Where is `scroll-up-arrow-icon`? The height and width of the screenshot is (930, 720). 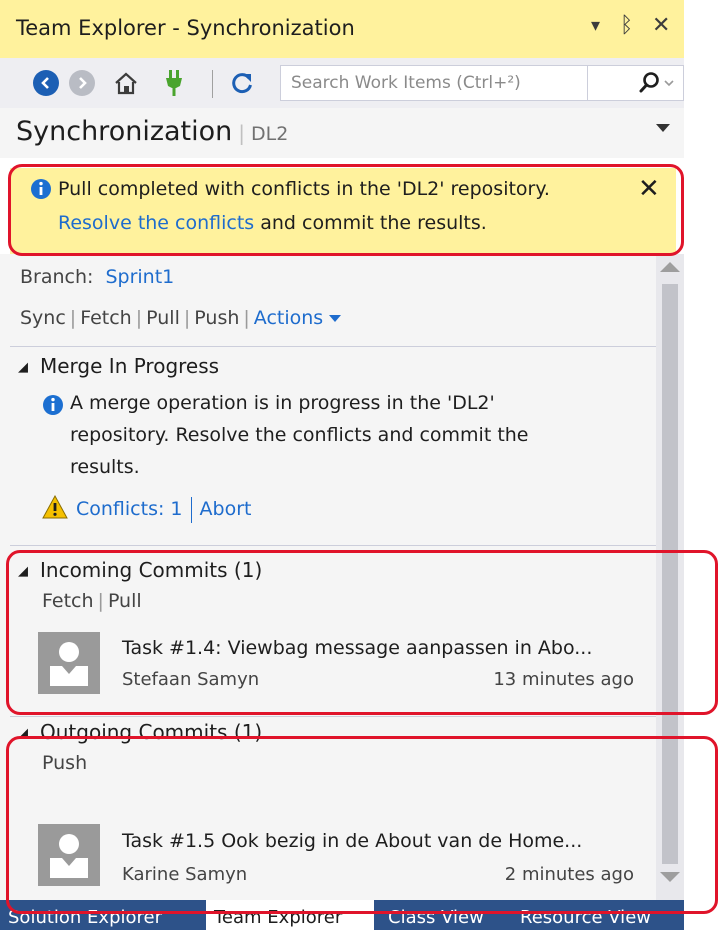
scroll-up-arrow-icon is located at coordinates (670, 267).